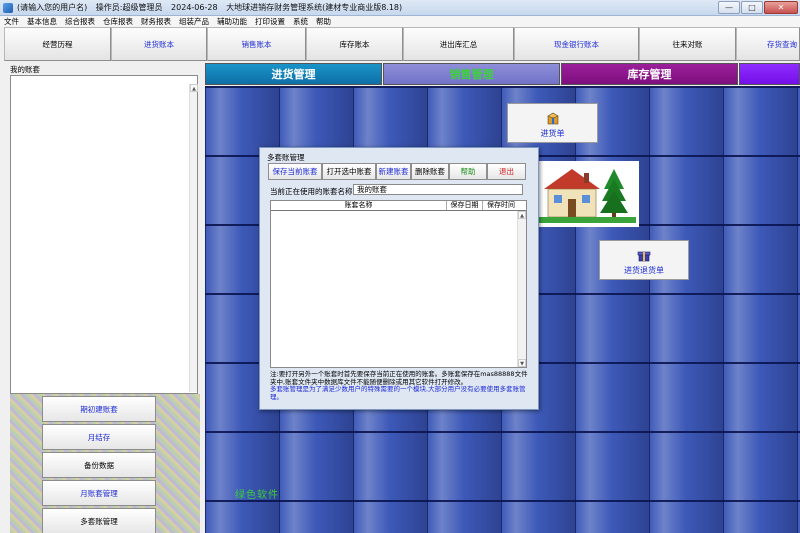 The height and width of the screenshot is (533, 800). What do you see at coordinates (129, 7) in the screenshot?
I see `title-operator: 操作员:超级管理员` at bounding box center [129, 7].